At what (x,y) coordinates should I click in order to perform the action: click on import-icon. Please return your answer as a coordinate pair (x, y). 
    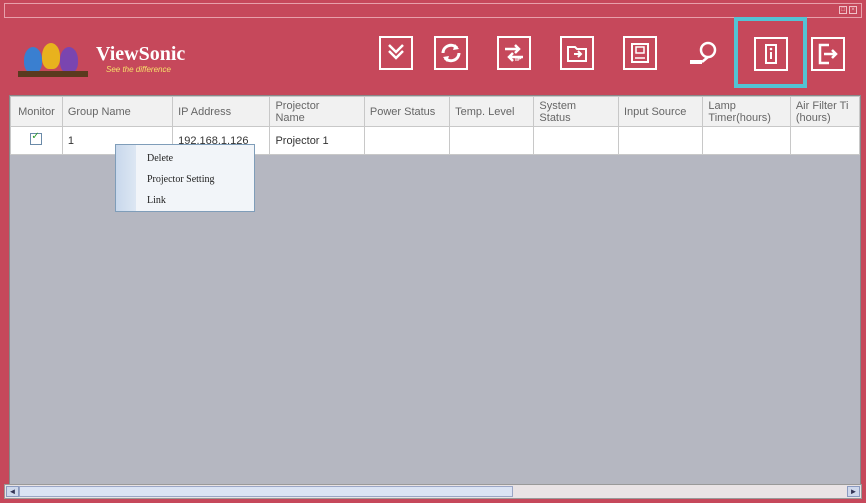
    Looking at the image, I should click on (577, 54).